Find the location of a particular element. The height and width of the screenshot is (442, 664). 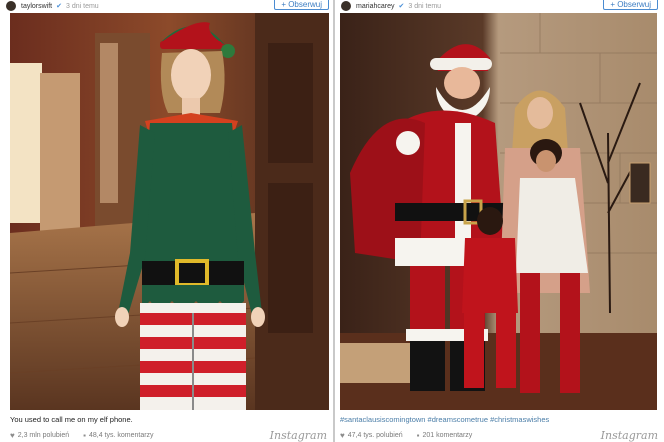

comments-count: ▪ 48,4 tys. komentarzy is located at coordinates (118, 435).